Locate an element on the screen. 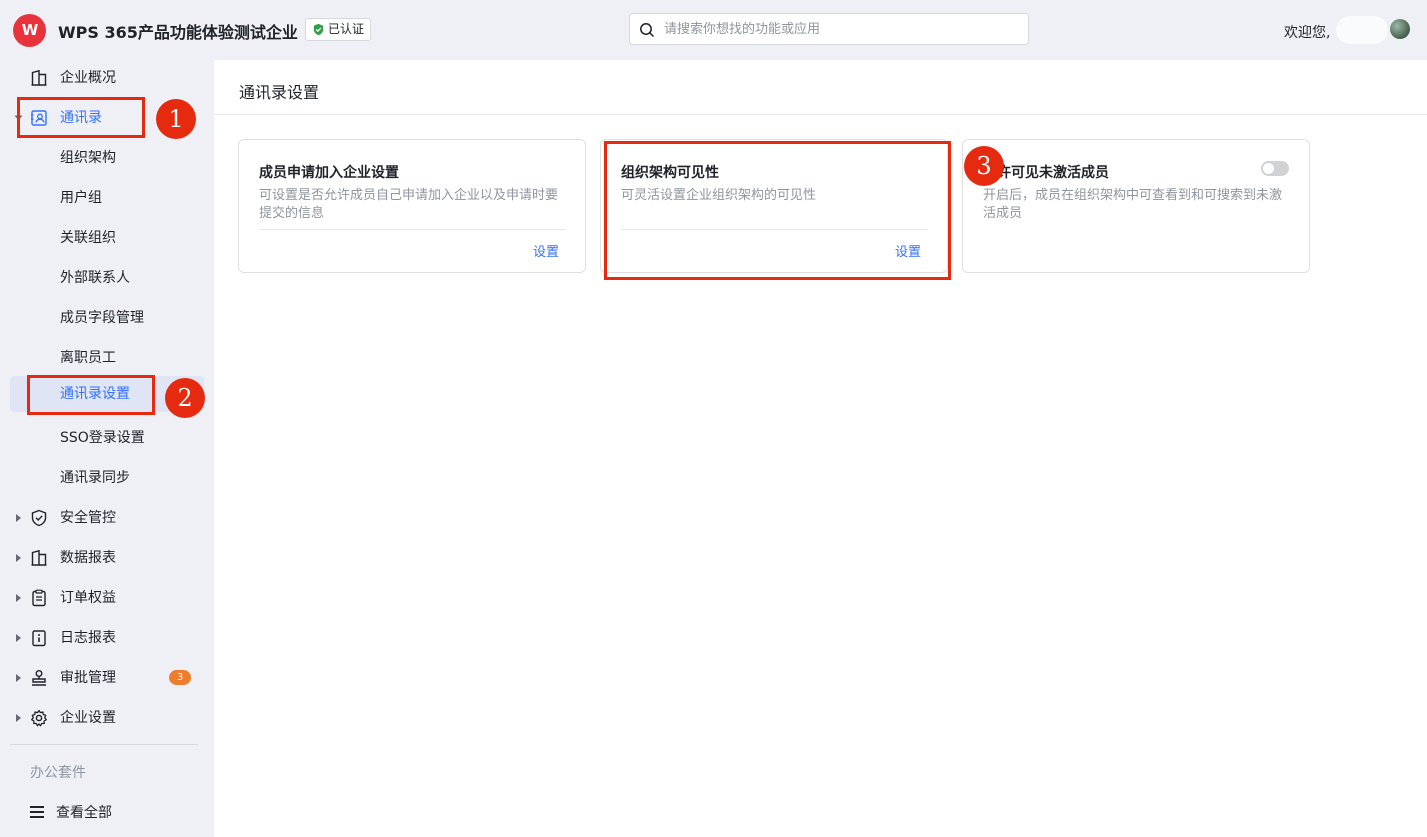  top-bar: W WPS 365产品功能体验测试企业 已认证 欢迎您, is located at coordinates (713, 30).